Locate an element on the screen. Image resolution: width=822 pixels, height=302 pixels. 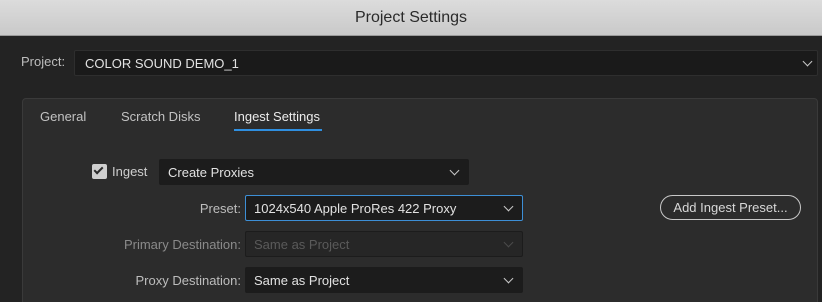
ingest-checkbox-label: Ingest is located at coordinates (129, 171).